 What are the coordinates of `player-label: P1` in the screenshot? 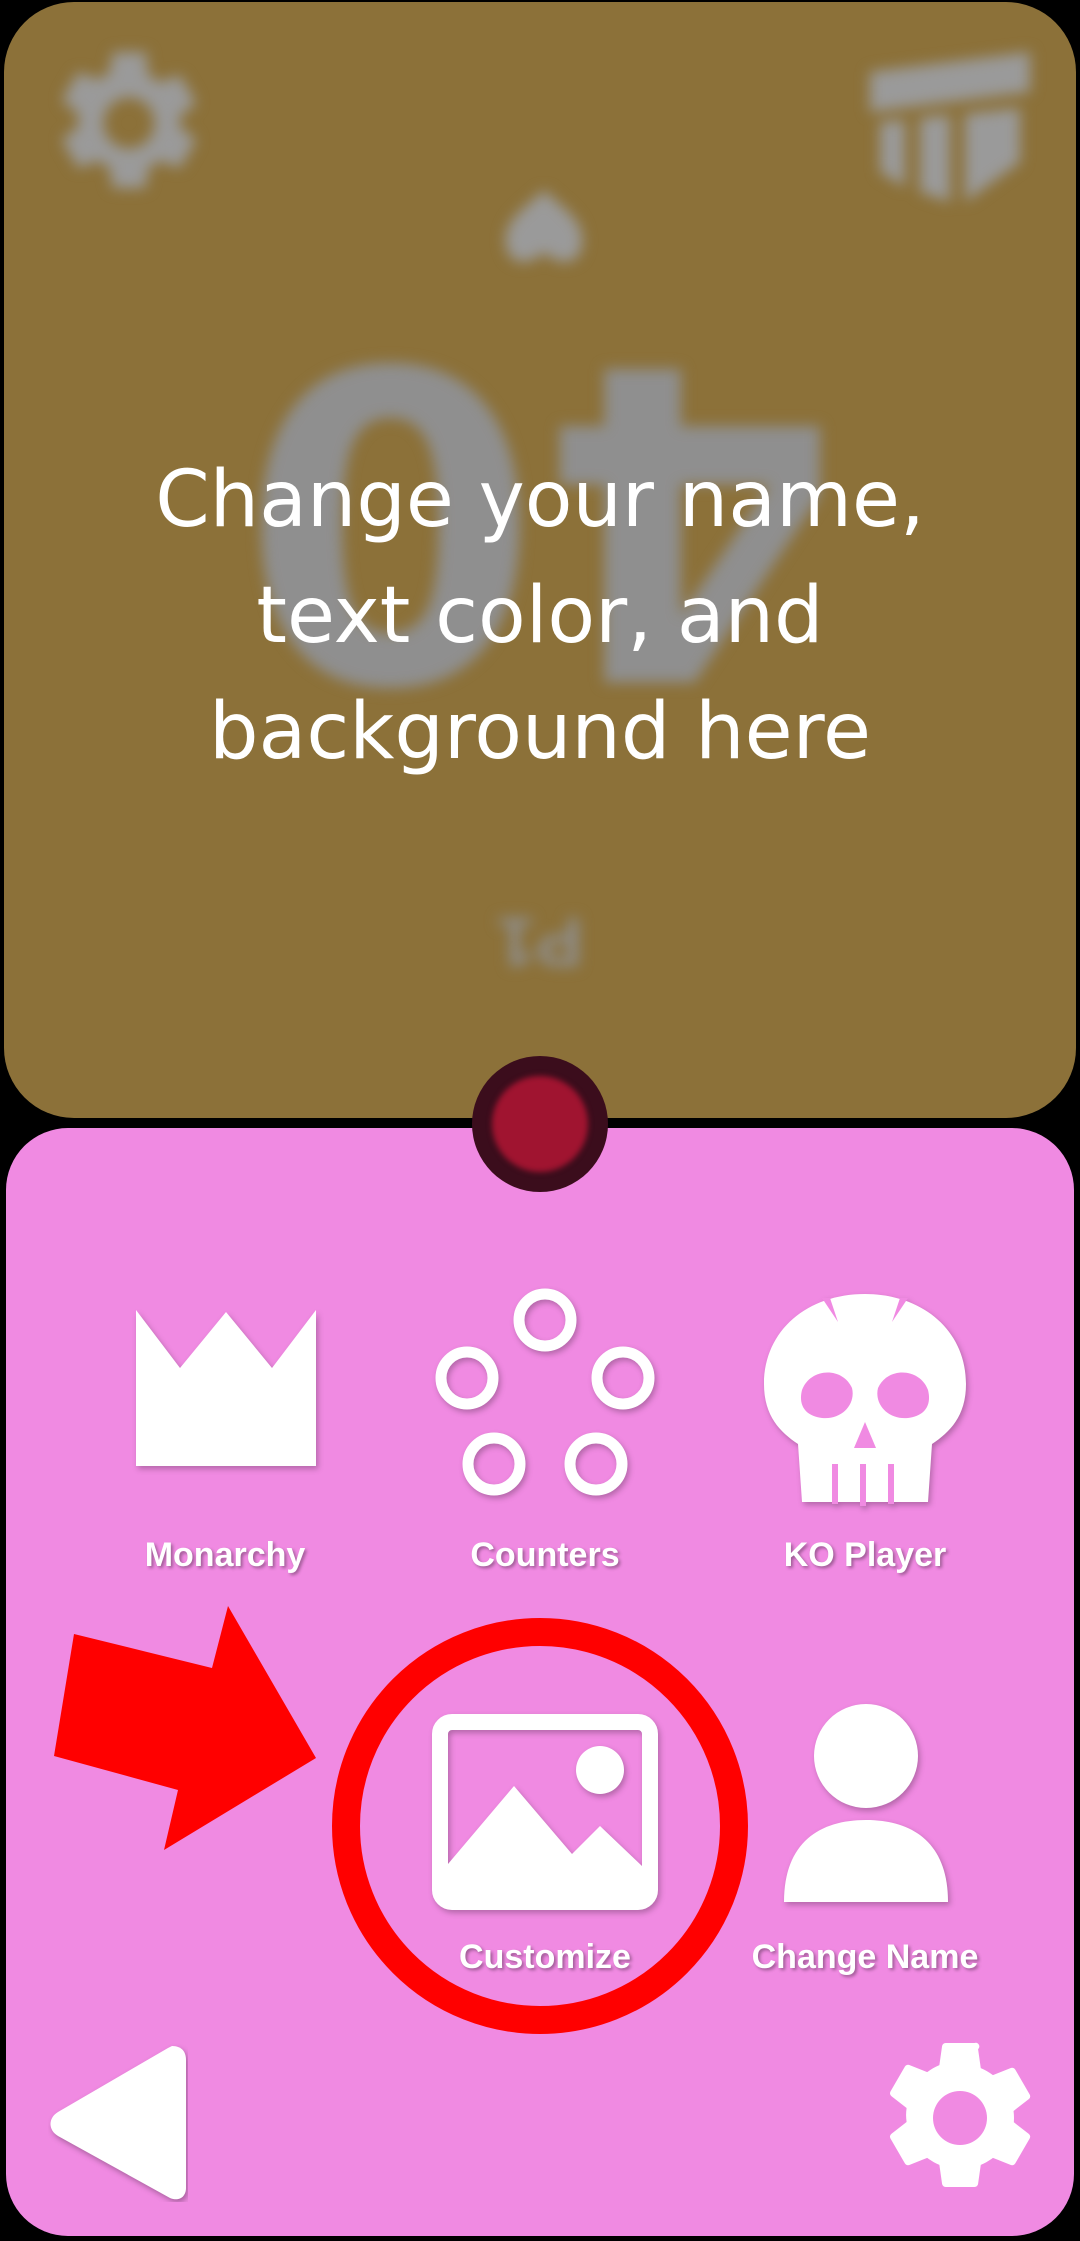 It's located at (540, 942).